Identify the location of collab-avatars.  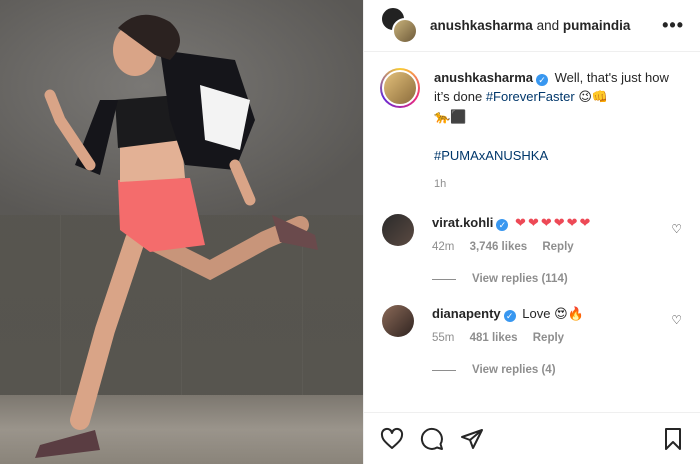
(400, 25).